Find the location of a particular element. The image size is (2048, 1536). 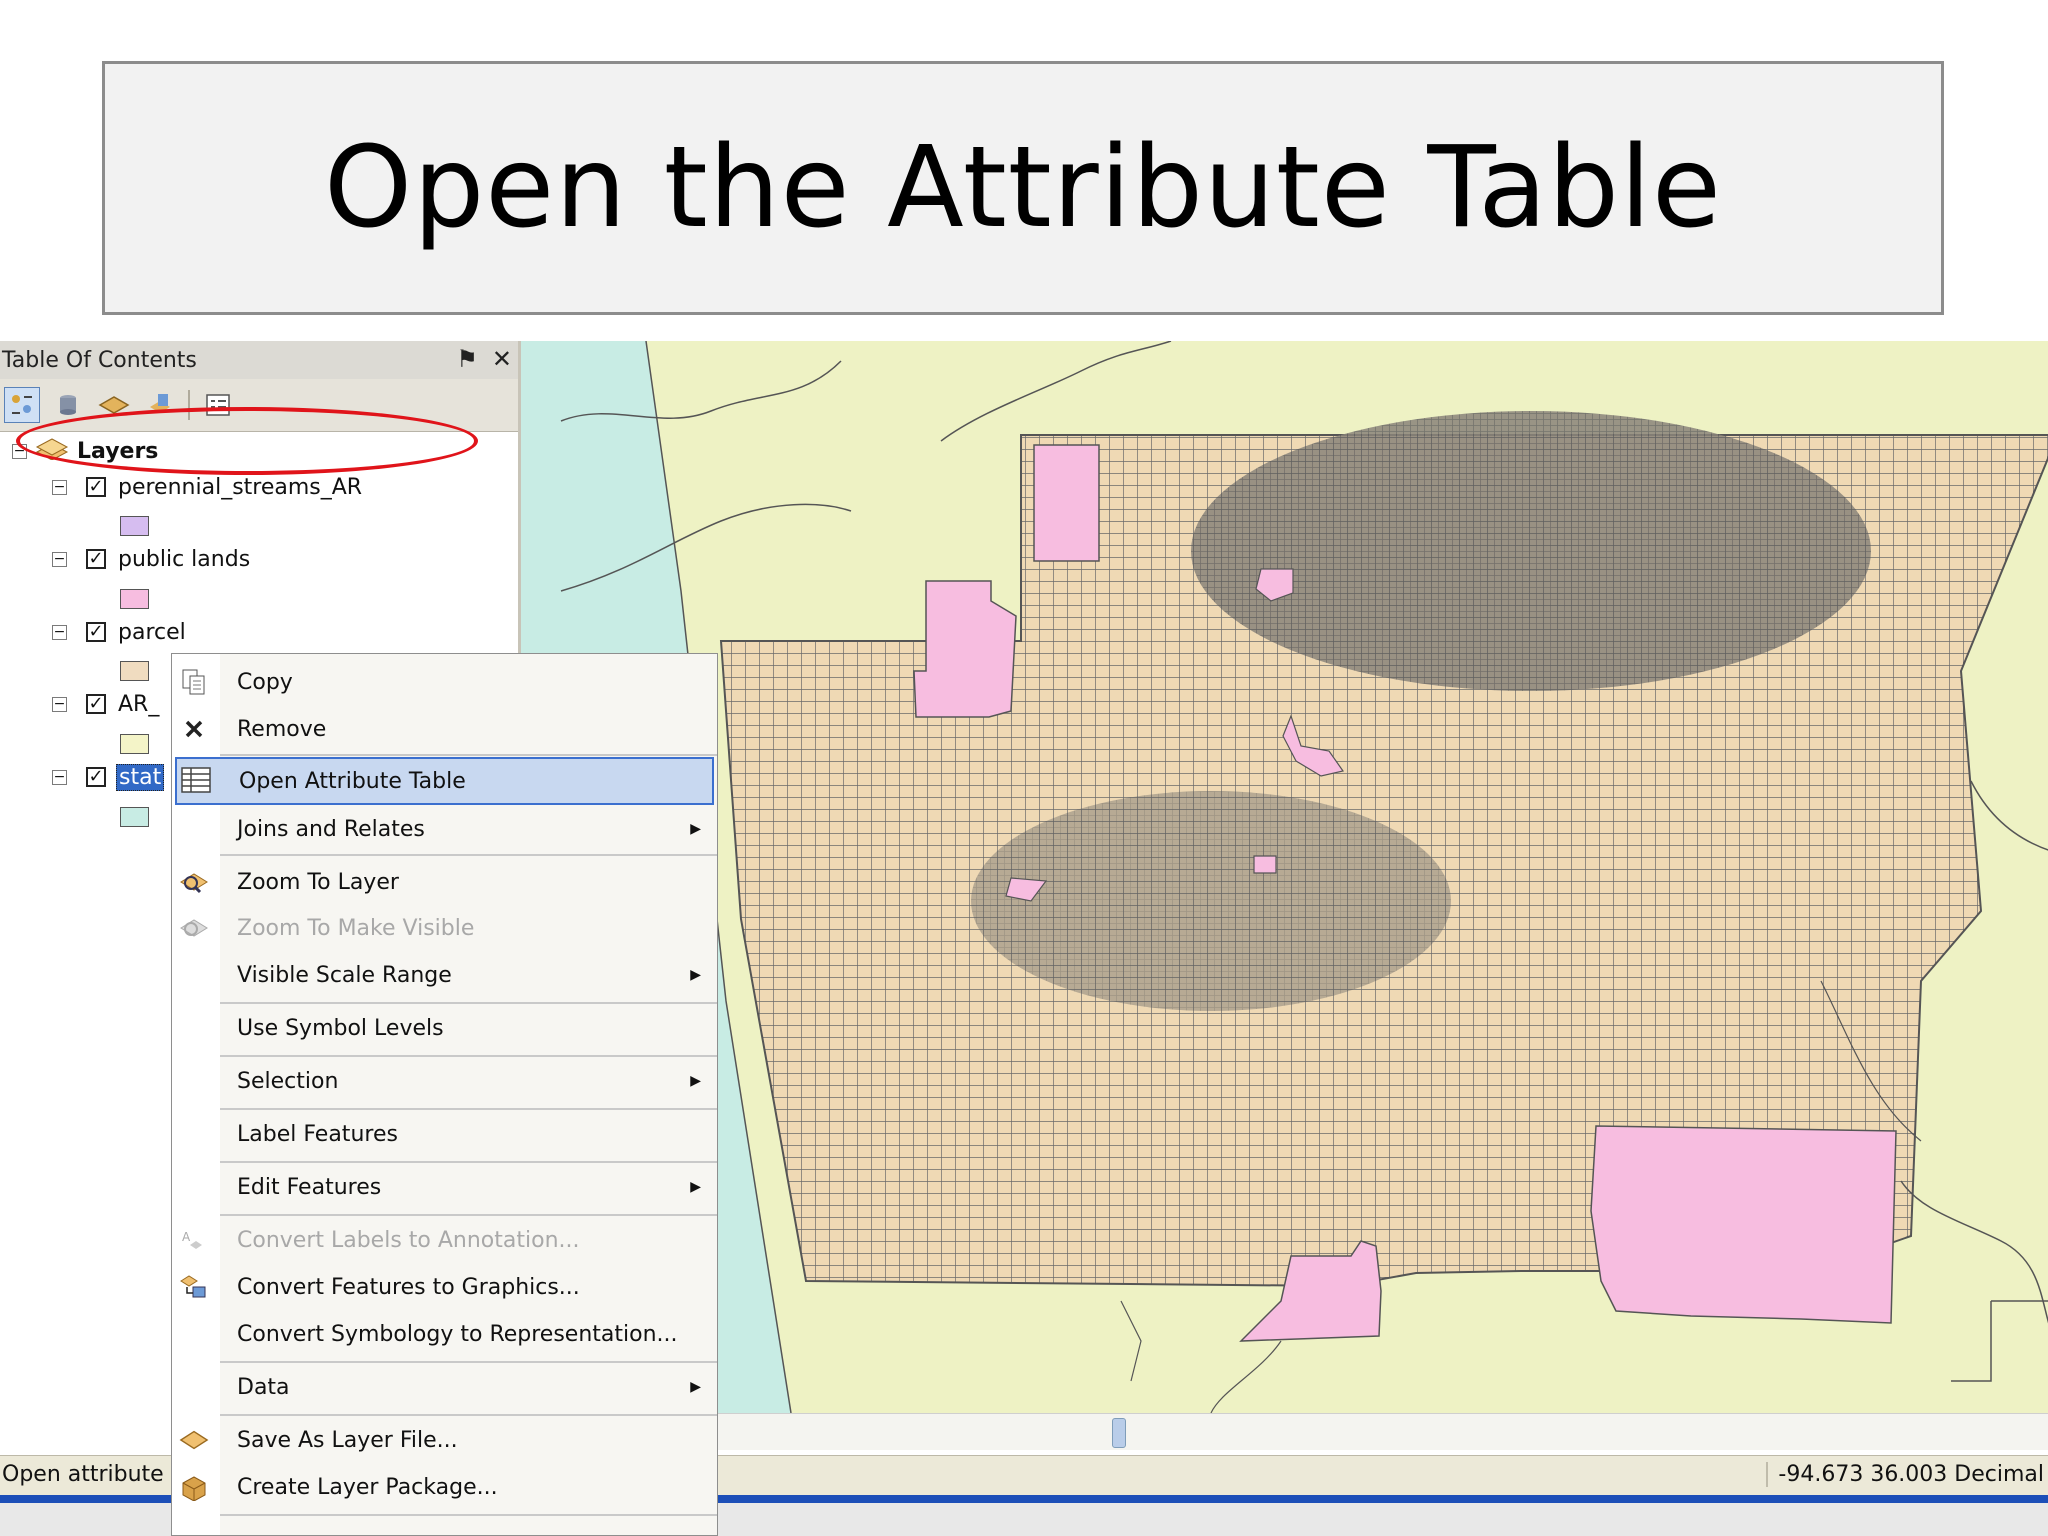

menu-item-selection: Selection ▶ is located at coordinates (444, 1081).